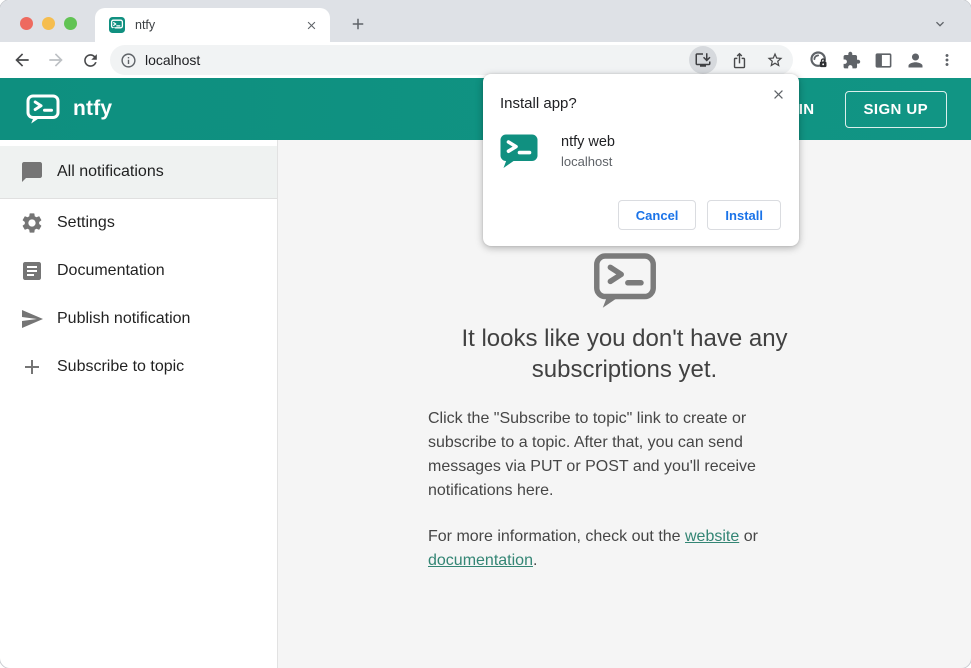 The height and width of the screenshot is (668, 971). What do you see at coordinates (43, 109) in the screenshot?
I see `ntfy-logo-icon` at bounding box center [43, 109].